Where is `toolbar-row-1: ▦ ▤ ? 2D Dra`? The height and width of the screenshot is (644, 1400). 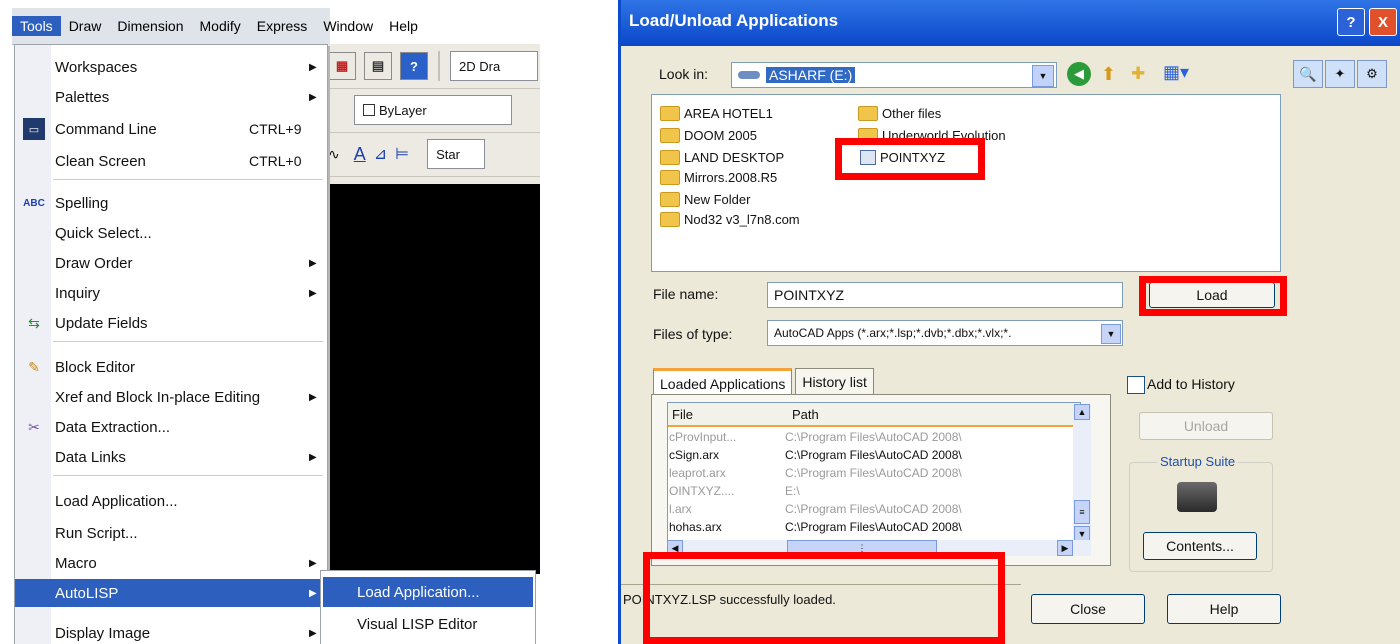
toolbar-row-1: ▦ ▤ ? 2D Dra is located at coordinates (430, 66).